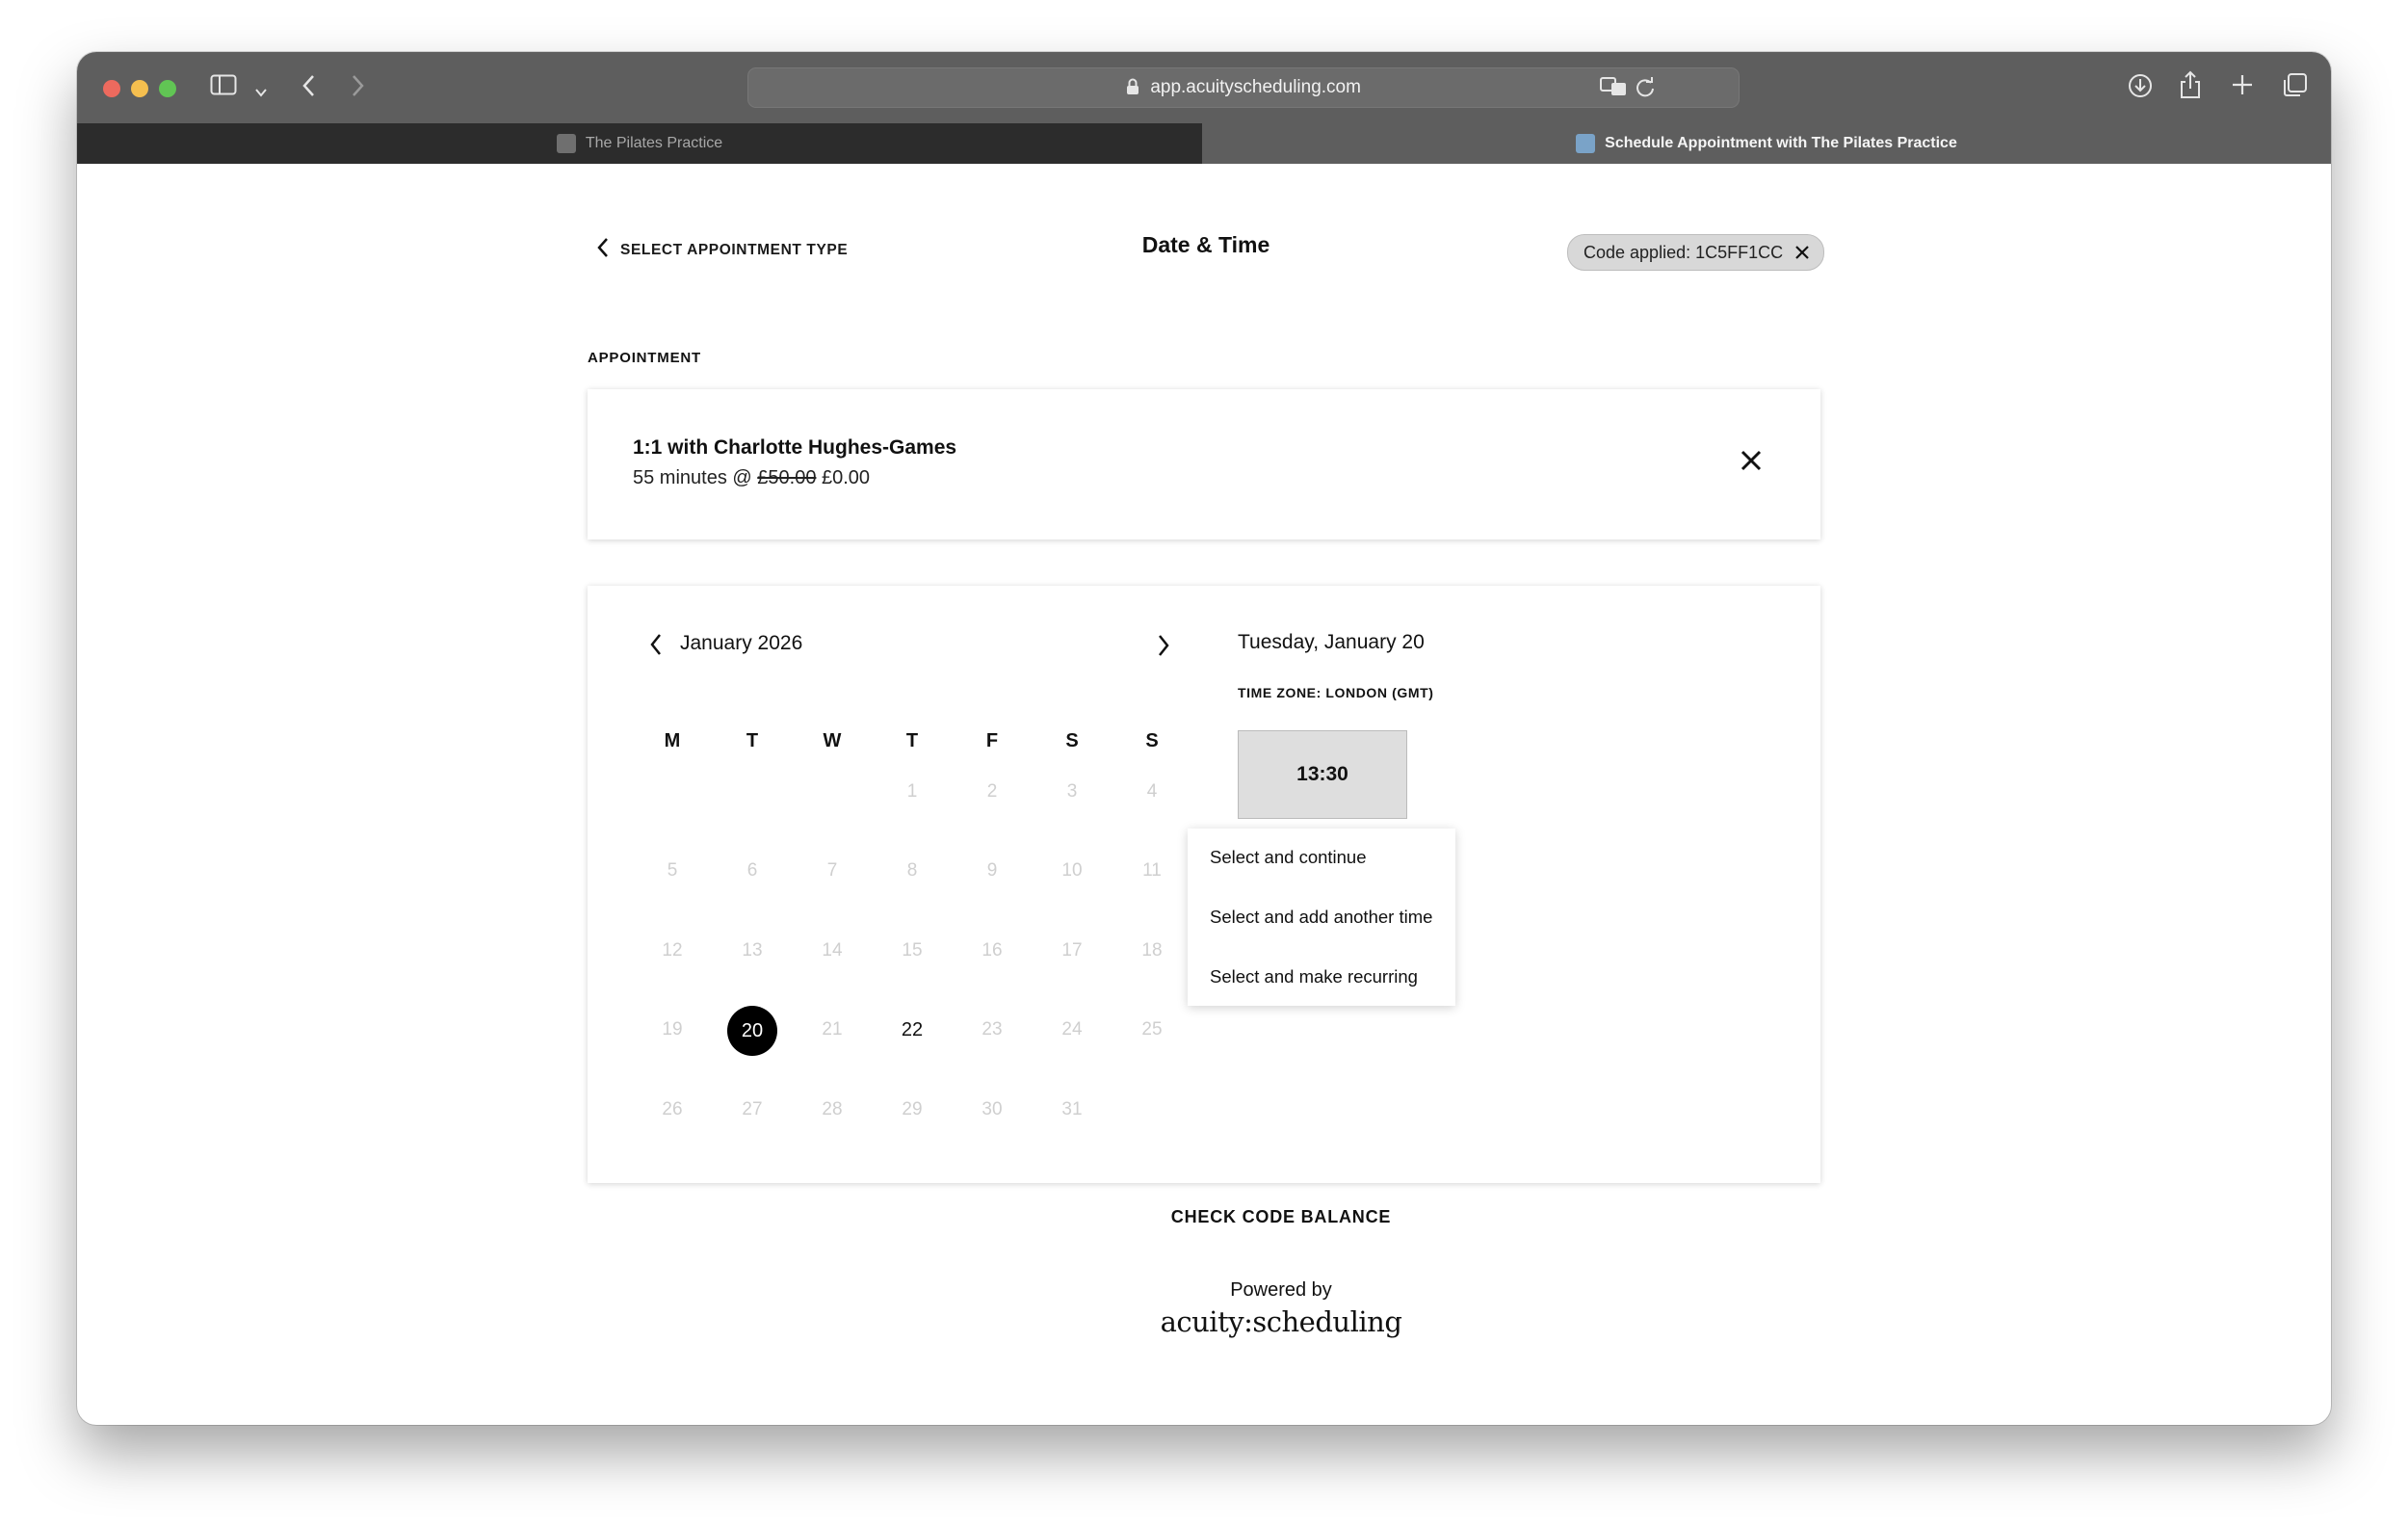  Describe the element at coordinates (992, 950) in the screenshot. I see `calendar-day: 16` at that location.